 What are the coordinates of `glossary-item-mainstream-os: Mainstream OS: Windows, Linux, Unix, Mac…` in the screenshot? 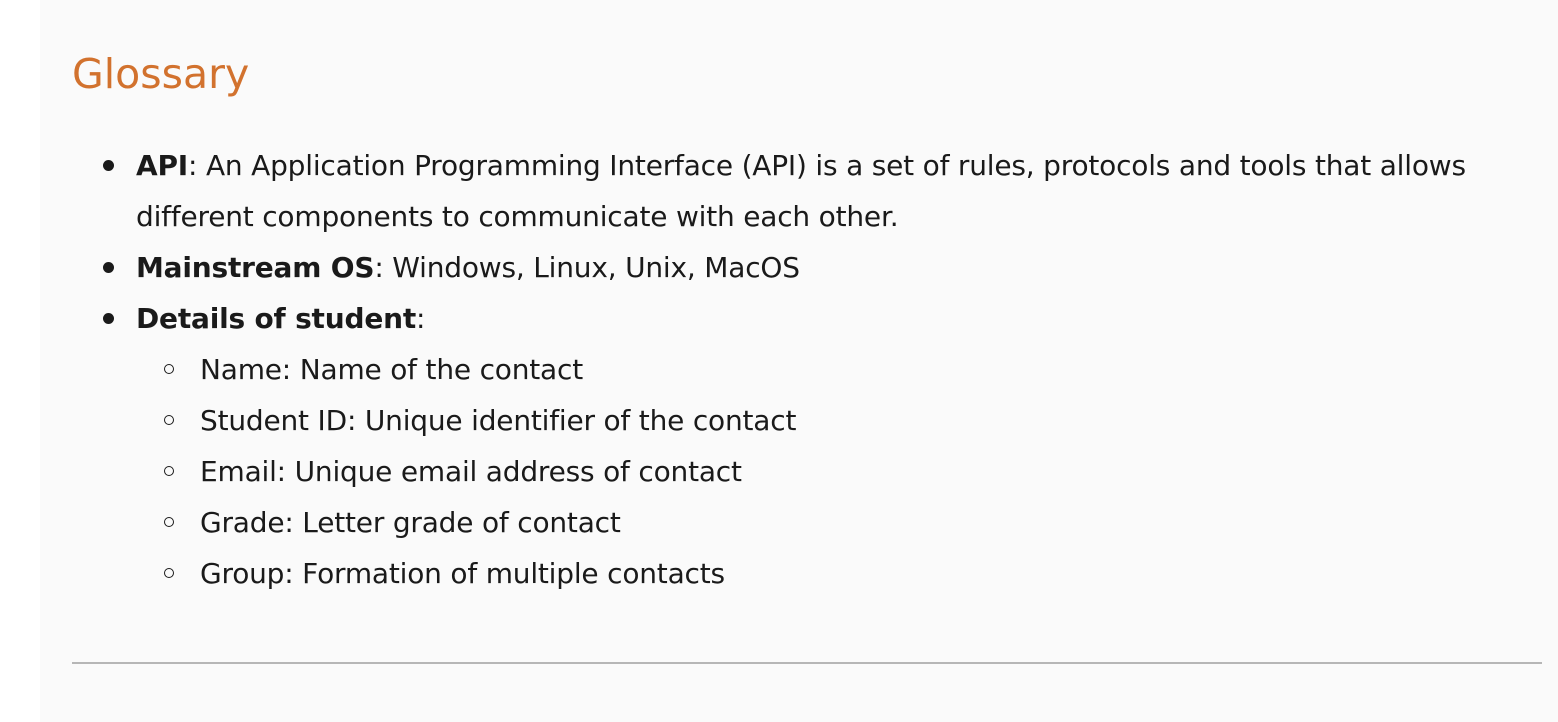 It's located at (809, 267).